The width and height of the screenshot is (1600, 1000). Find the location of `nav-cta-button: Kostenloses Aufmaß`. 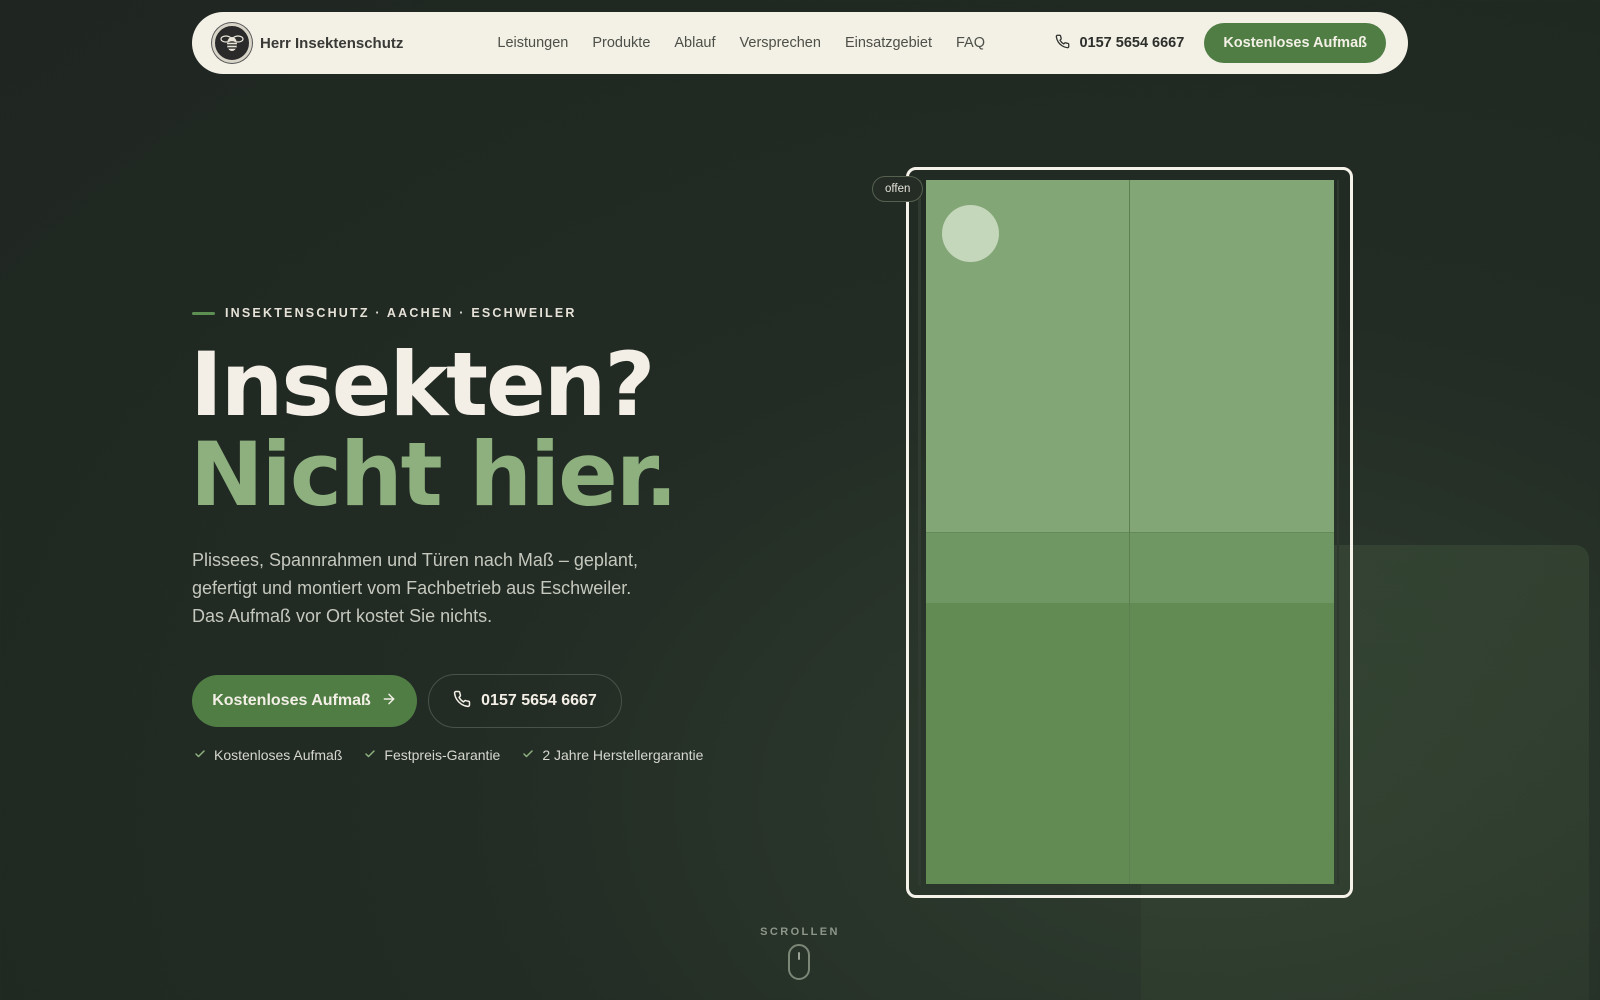

nav-cta-button: Kostenloses Aufmaß is located at coordinates (1295, 43).